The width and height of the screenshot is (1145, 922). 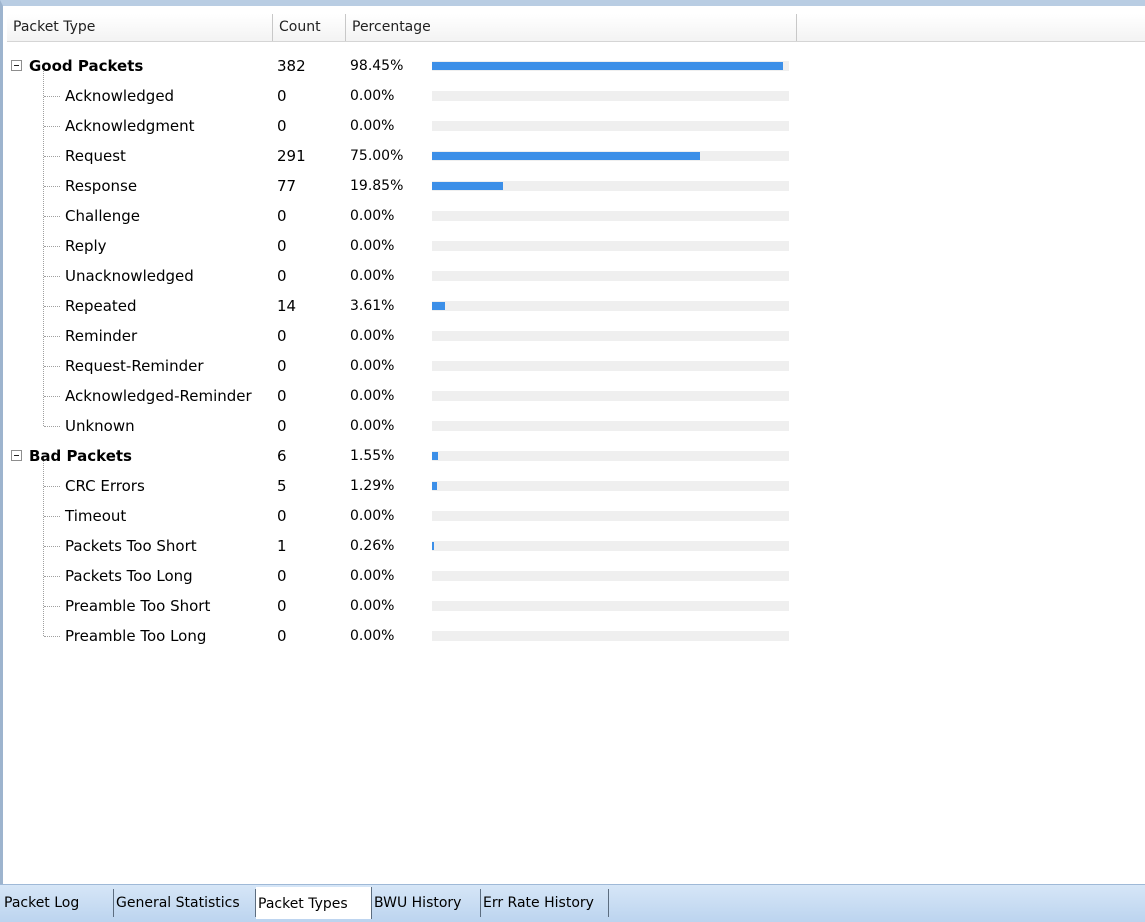 I want to click on tree-item-row: Packets Too Long 0 0.00%, so click(x=576, y=576).